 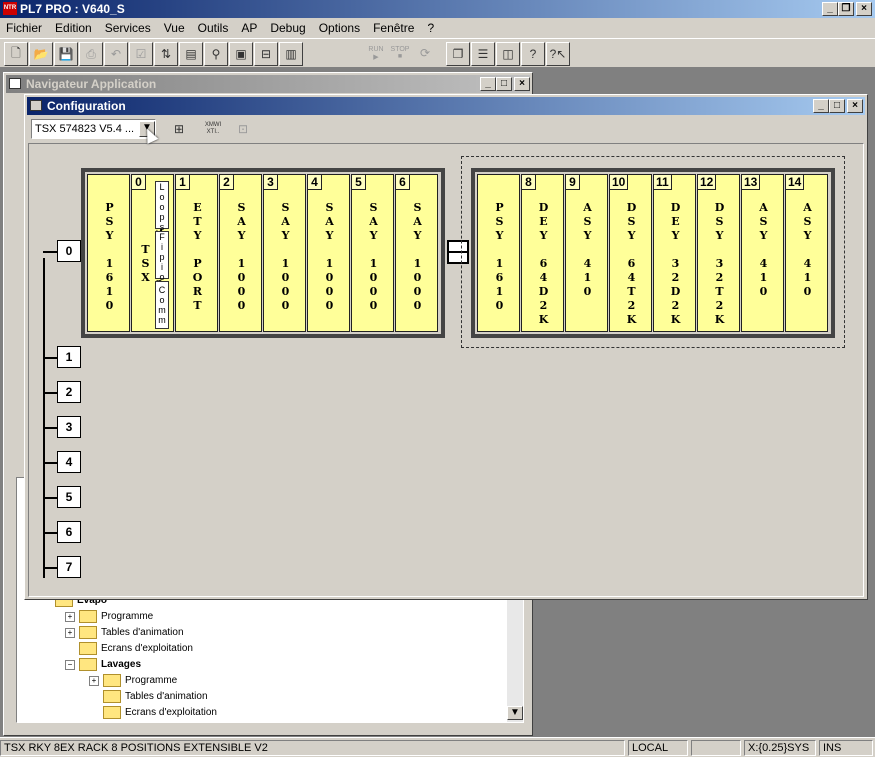 I want to click on cpu-port-loops: Loops, so click(x=162, y=206).